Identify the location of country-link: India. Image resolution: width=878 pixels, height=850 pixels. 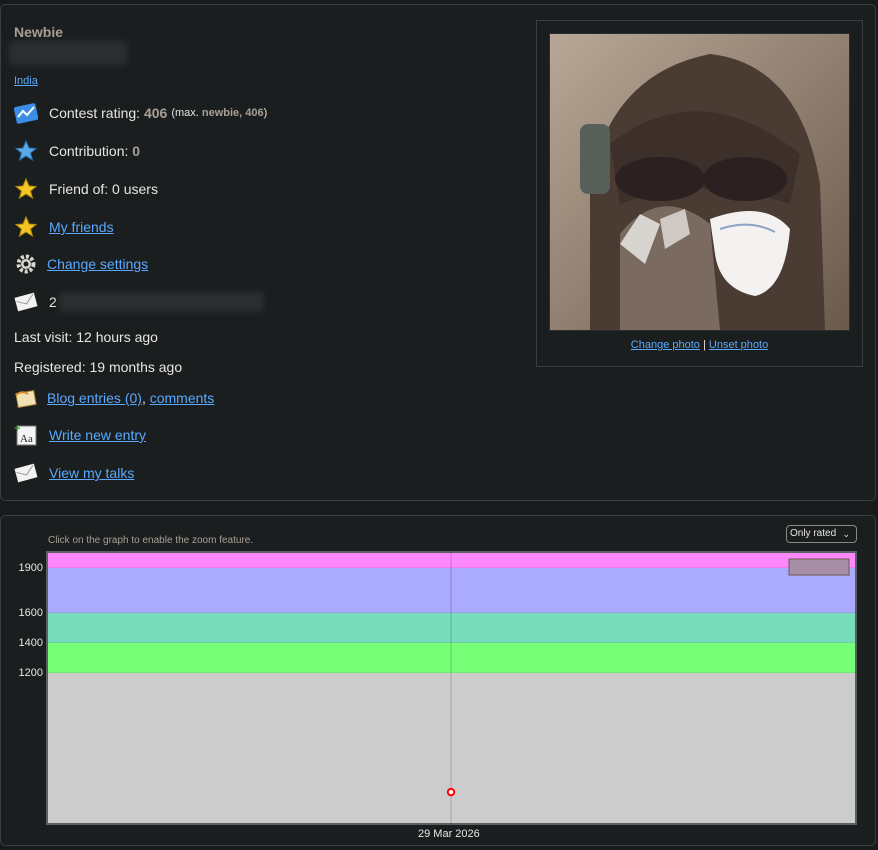
(26, 81).